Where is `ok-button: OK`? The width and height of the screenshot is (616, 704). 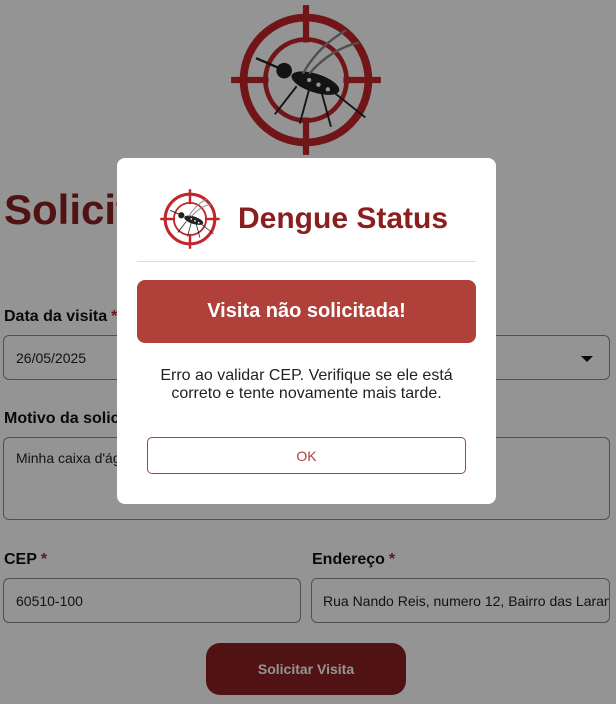 ok-button: OK is located at coordinates (306, 455).